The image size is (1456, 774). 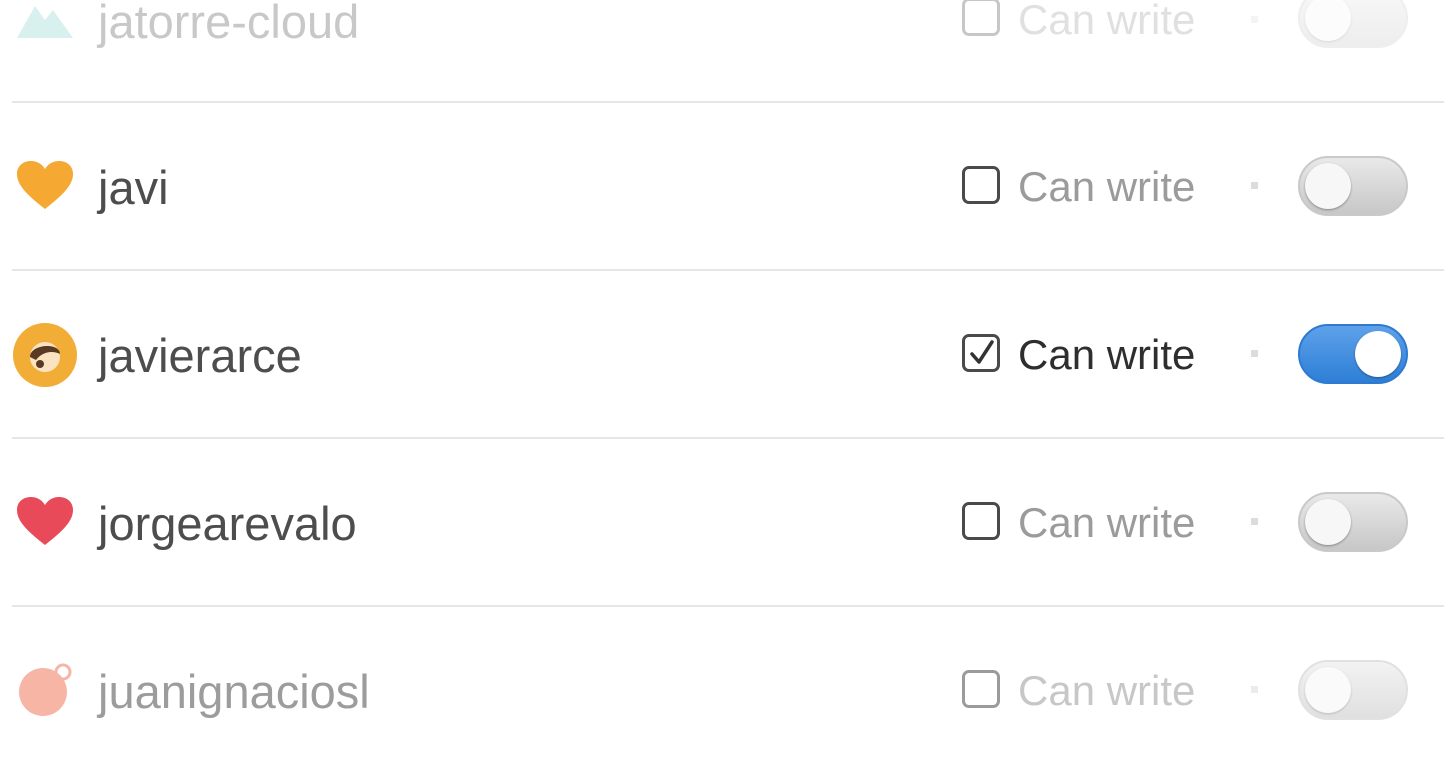 What do you see at coordinates (200, 355) in the screenshot?
I see `member-username: javierarce` at bounding box center [200, 355].